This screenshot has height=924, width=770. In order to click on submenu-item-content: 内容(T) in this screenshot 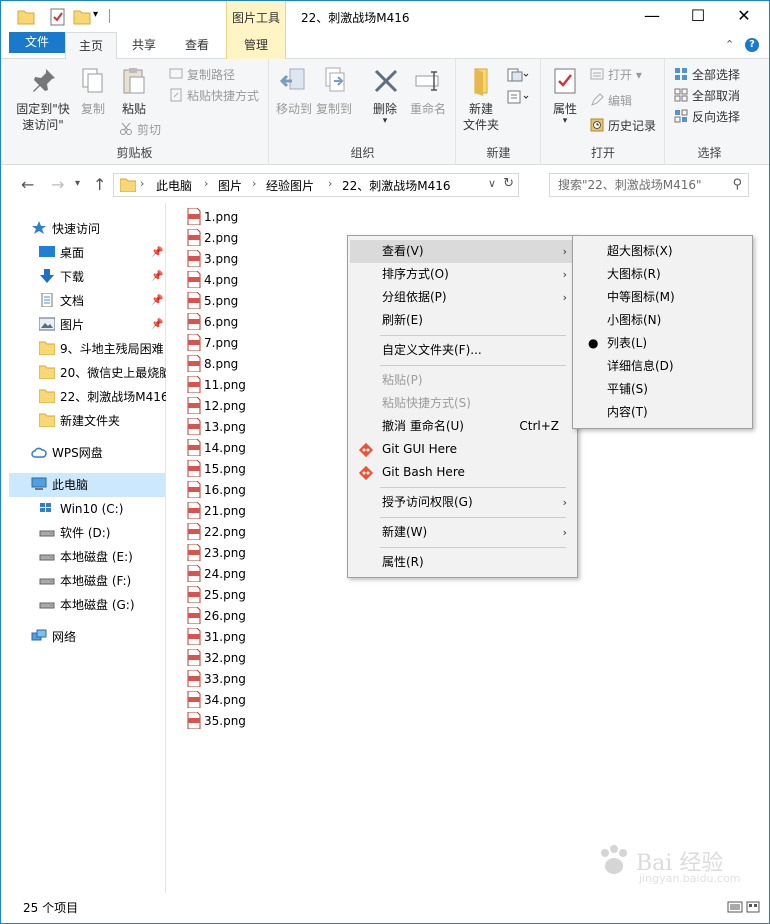, I will do `click(662, 412)`.